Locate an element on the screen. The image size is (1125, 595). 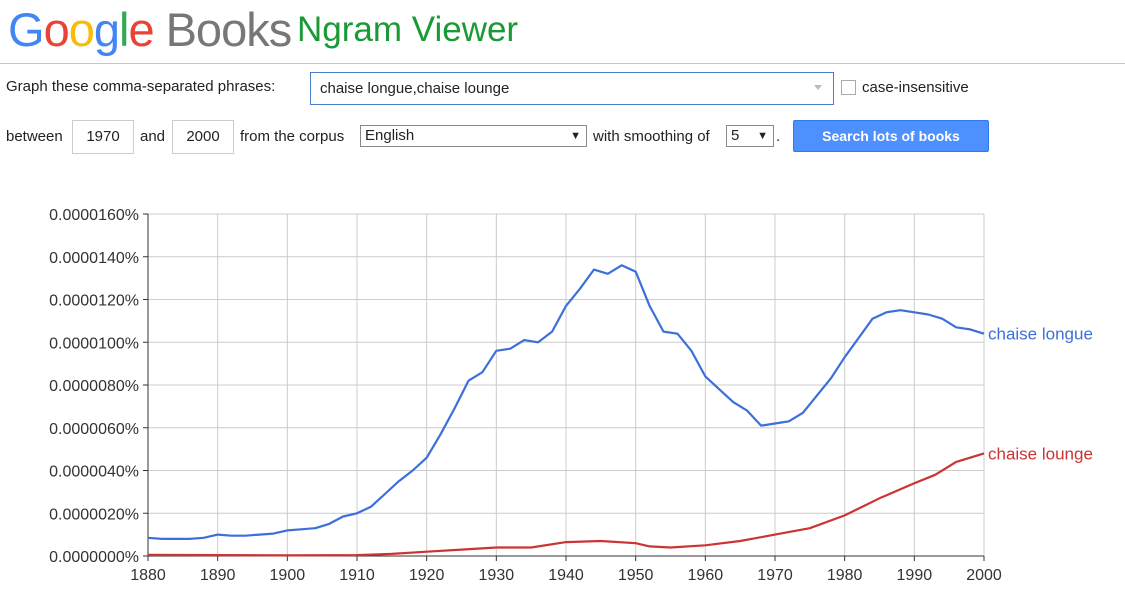
y-tick-label: 0.0000100% is located at coordinates (94, 343).